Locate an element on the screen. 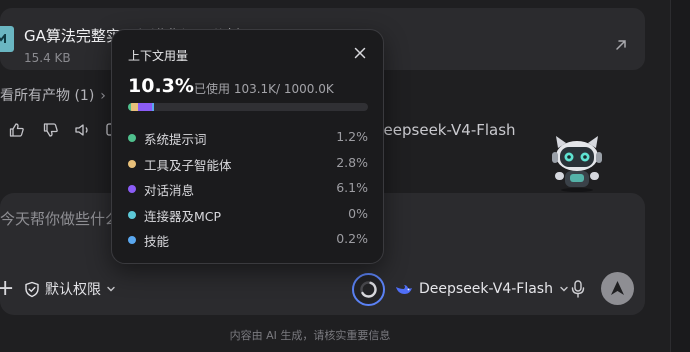 The image size is (690, 352). whale-icon is located at coordinates (404, 289).